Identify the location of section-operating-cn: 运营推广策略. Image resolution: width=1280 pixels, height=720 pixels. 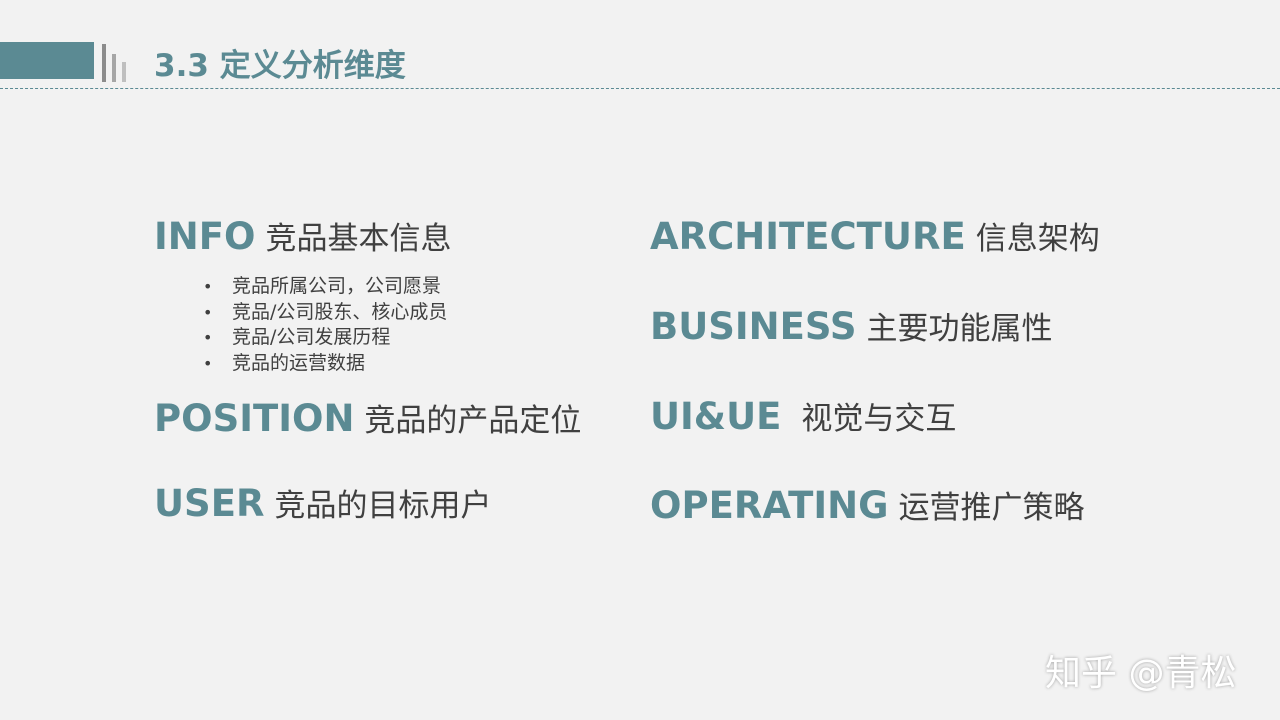
(991, 508).